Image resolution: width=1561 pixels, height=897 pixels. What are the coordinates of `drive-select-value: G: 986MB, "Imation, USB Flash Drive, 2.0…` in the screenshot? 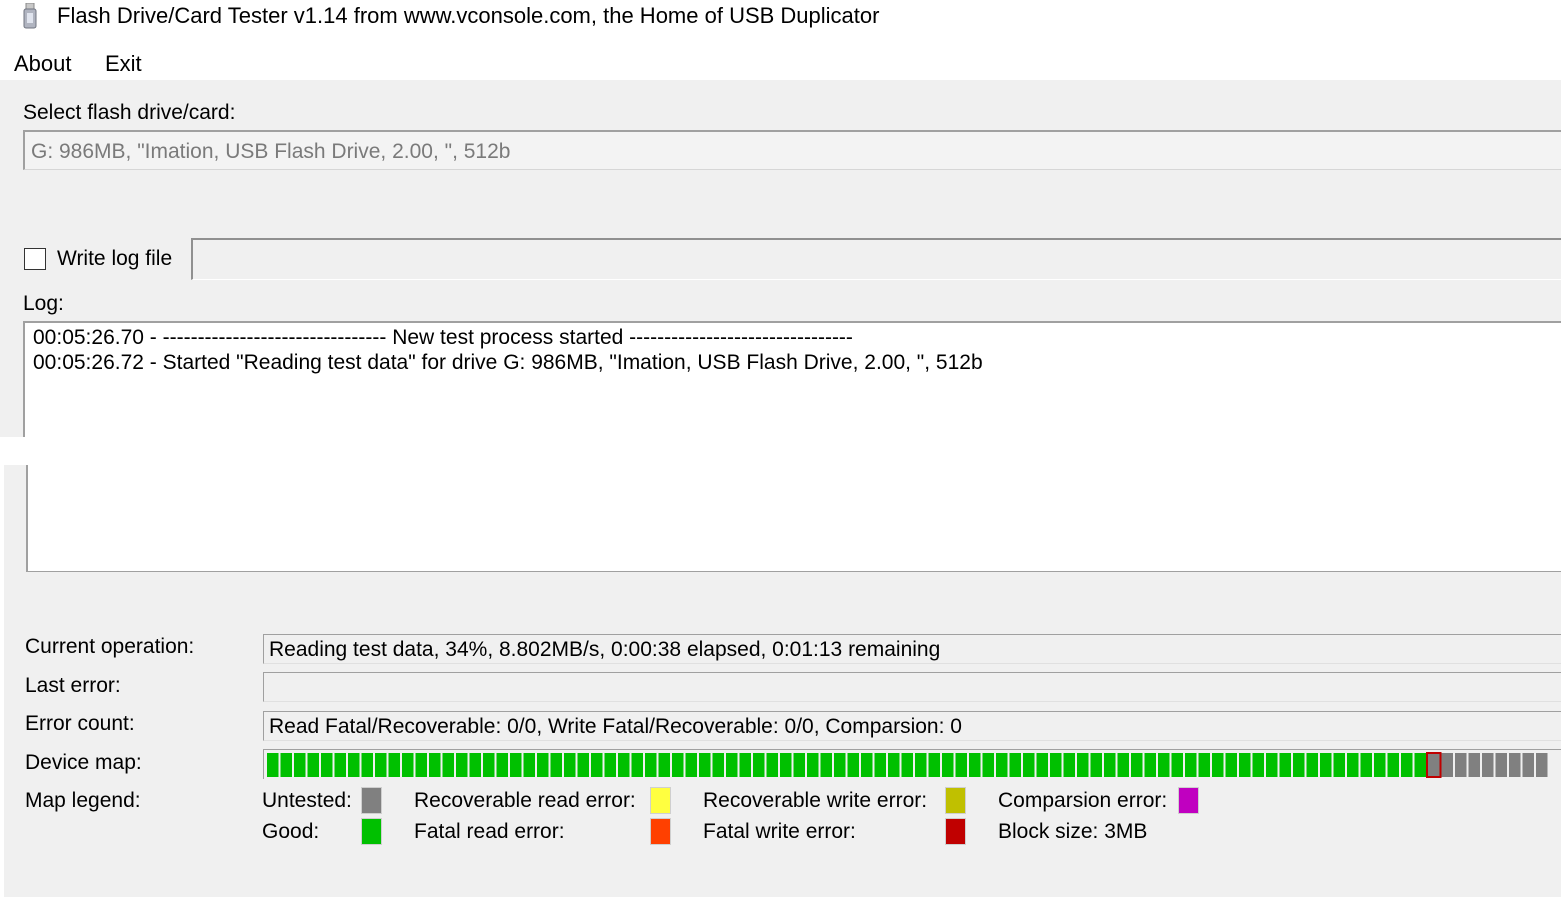 It's located at (271, 151).